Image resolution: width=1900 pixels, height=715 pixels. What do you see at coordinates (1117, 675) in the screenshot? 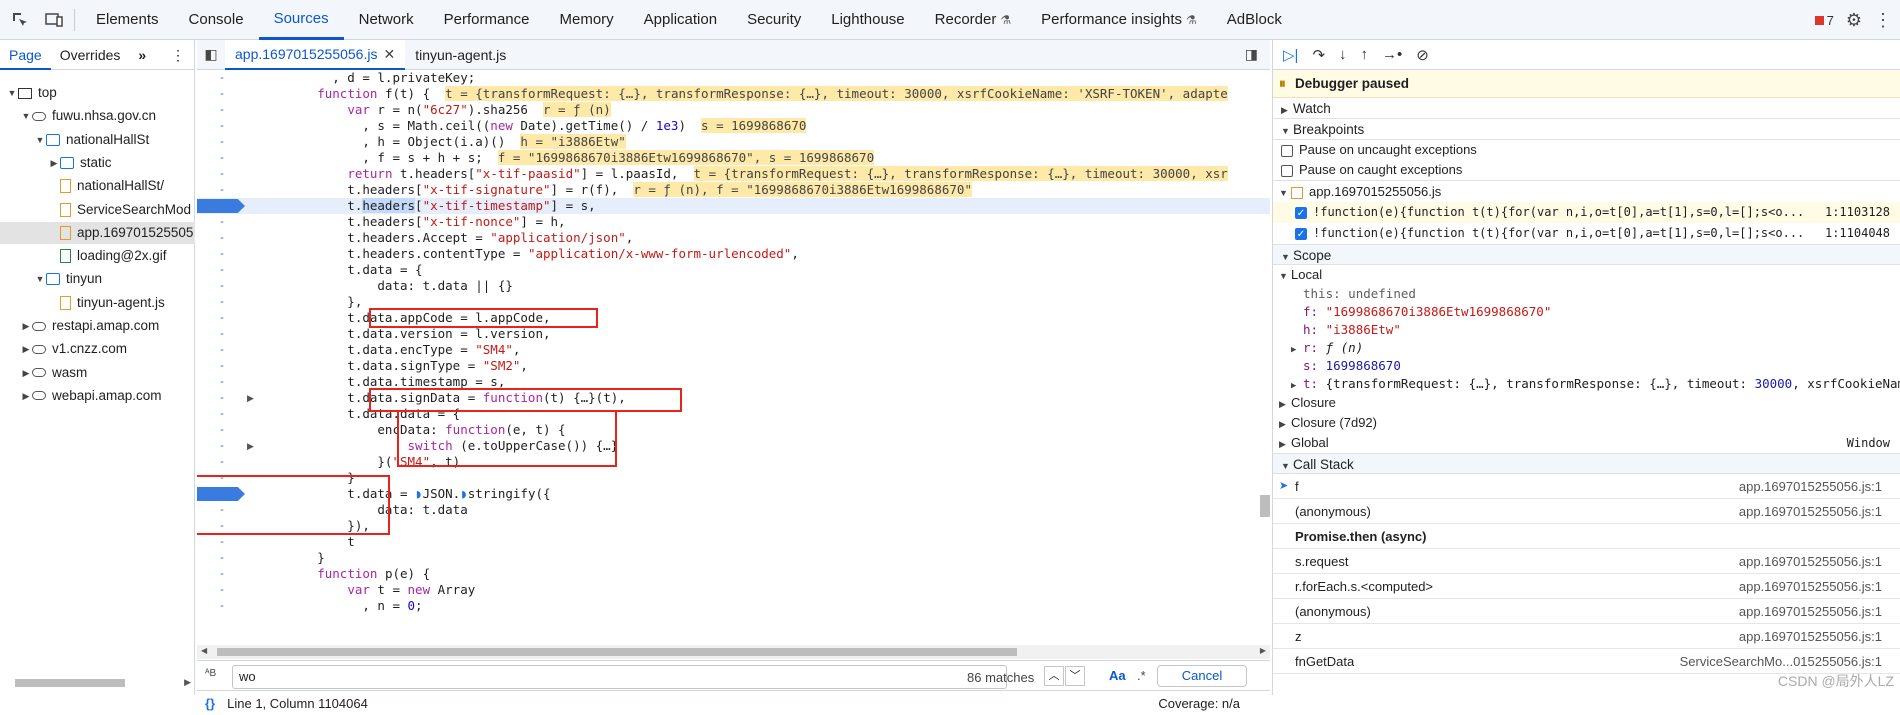
I see `match-case-button: Aa` at bounding box center [1117, 675].